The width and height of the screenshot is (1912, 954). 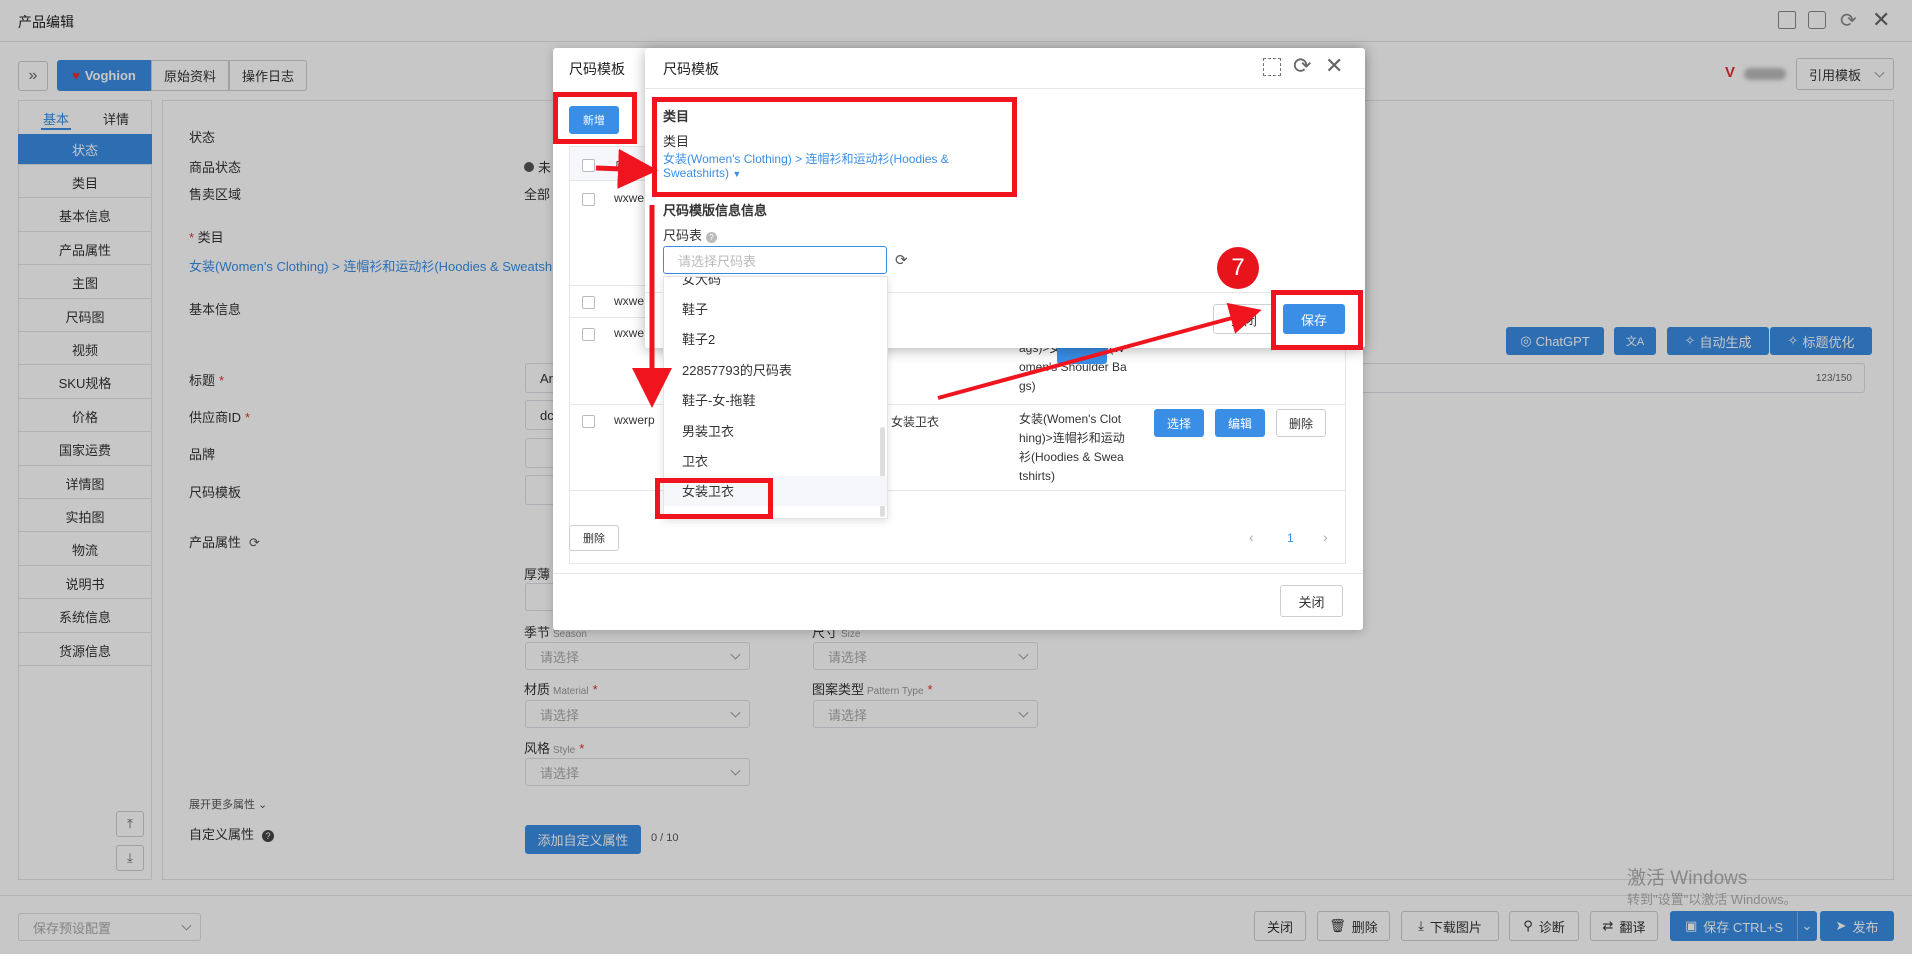 I want to click on arrow-to-save, so click(x=1099, y=351).